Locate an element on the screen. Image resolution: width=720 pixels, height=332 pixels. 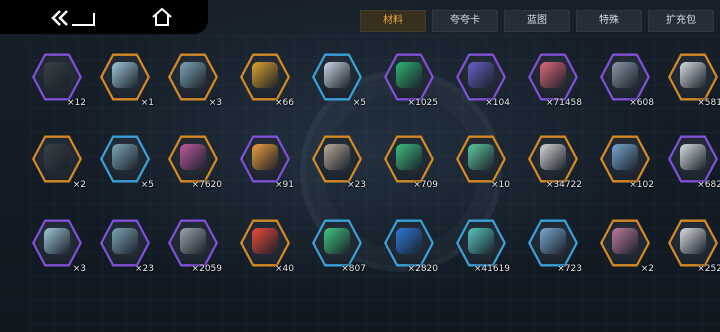
inventory-item: ×34722 is located at coordinates (554, 160).